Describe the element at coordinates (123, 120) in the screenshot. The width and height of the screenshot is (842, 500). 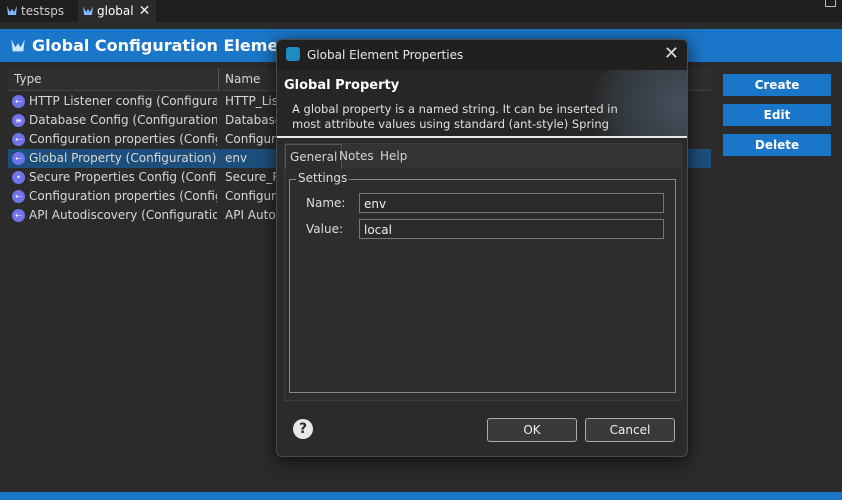
I see `row-type-text: Database Config (Configuration)` at that location.